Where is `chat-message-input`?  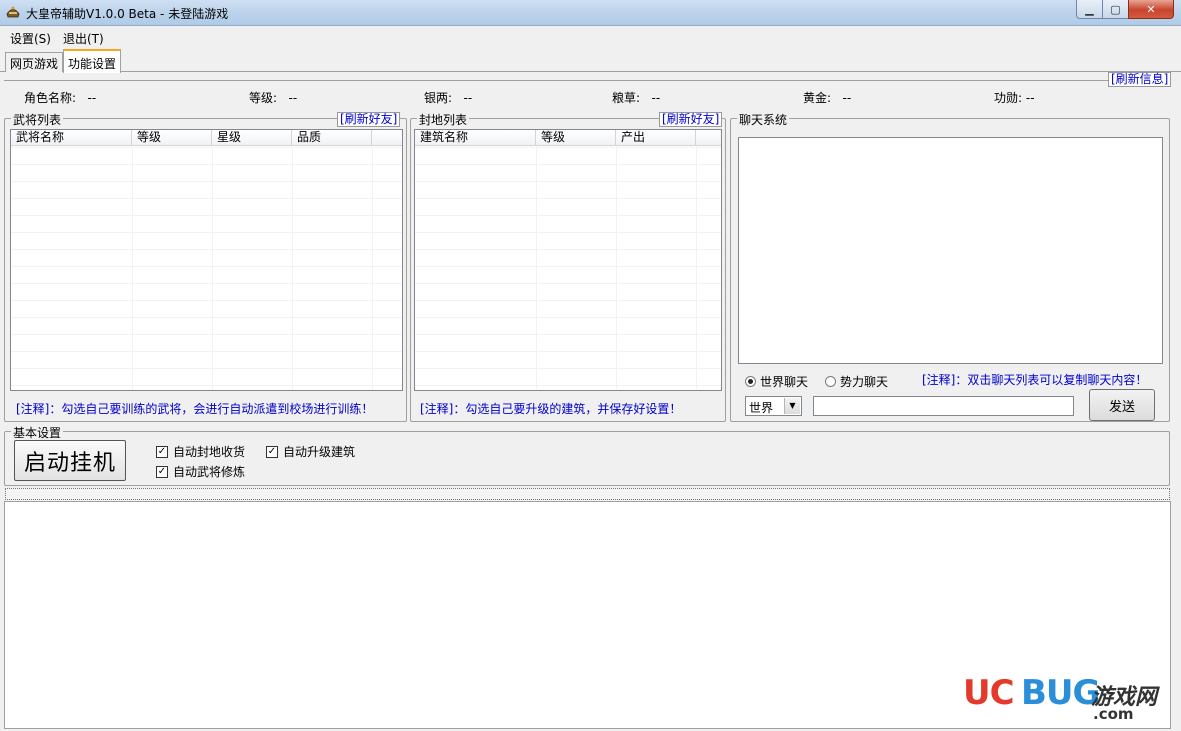 chat-message-input is located at coordinates (943, 406).